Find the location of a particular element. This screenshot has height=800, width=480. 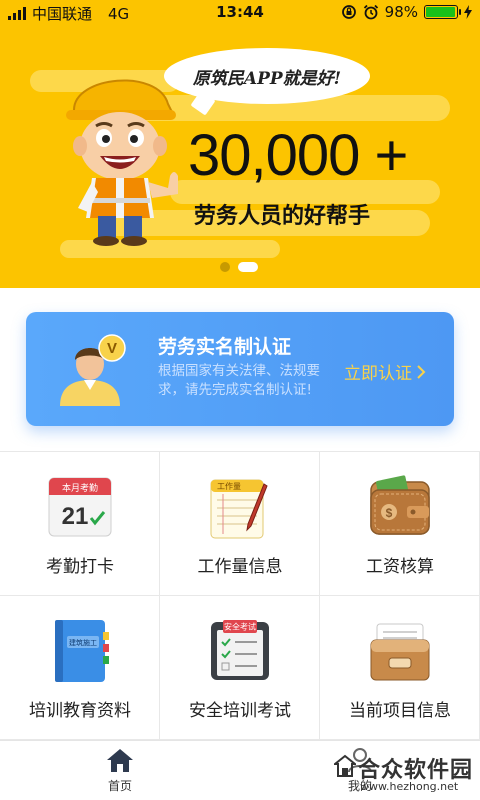

grid-item-label: 工作量信息 is located at coordinates (240, 567).